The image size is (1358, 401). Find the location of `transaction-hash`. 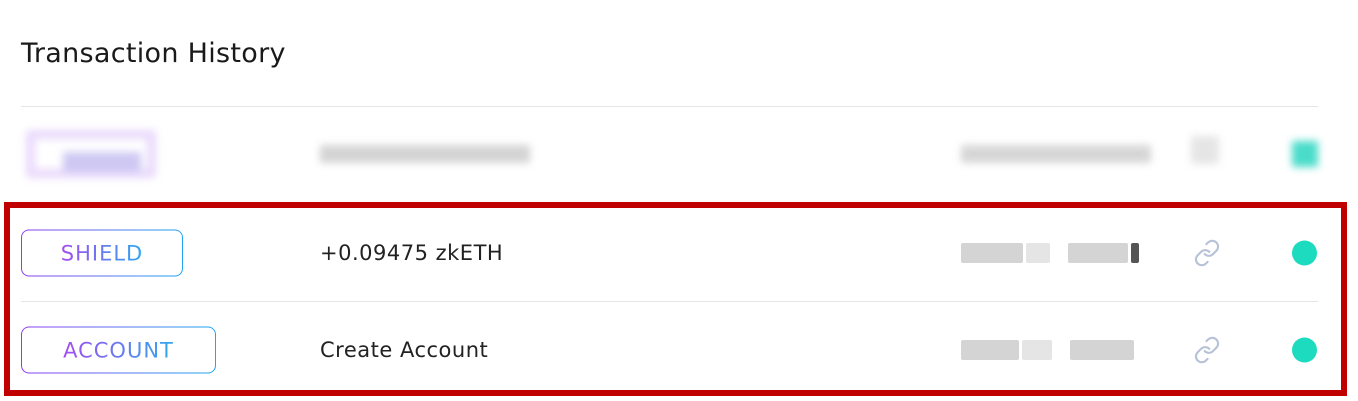

transaction-hash is located at coordinates (1056, 154).